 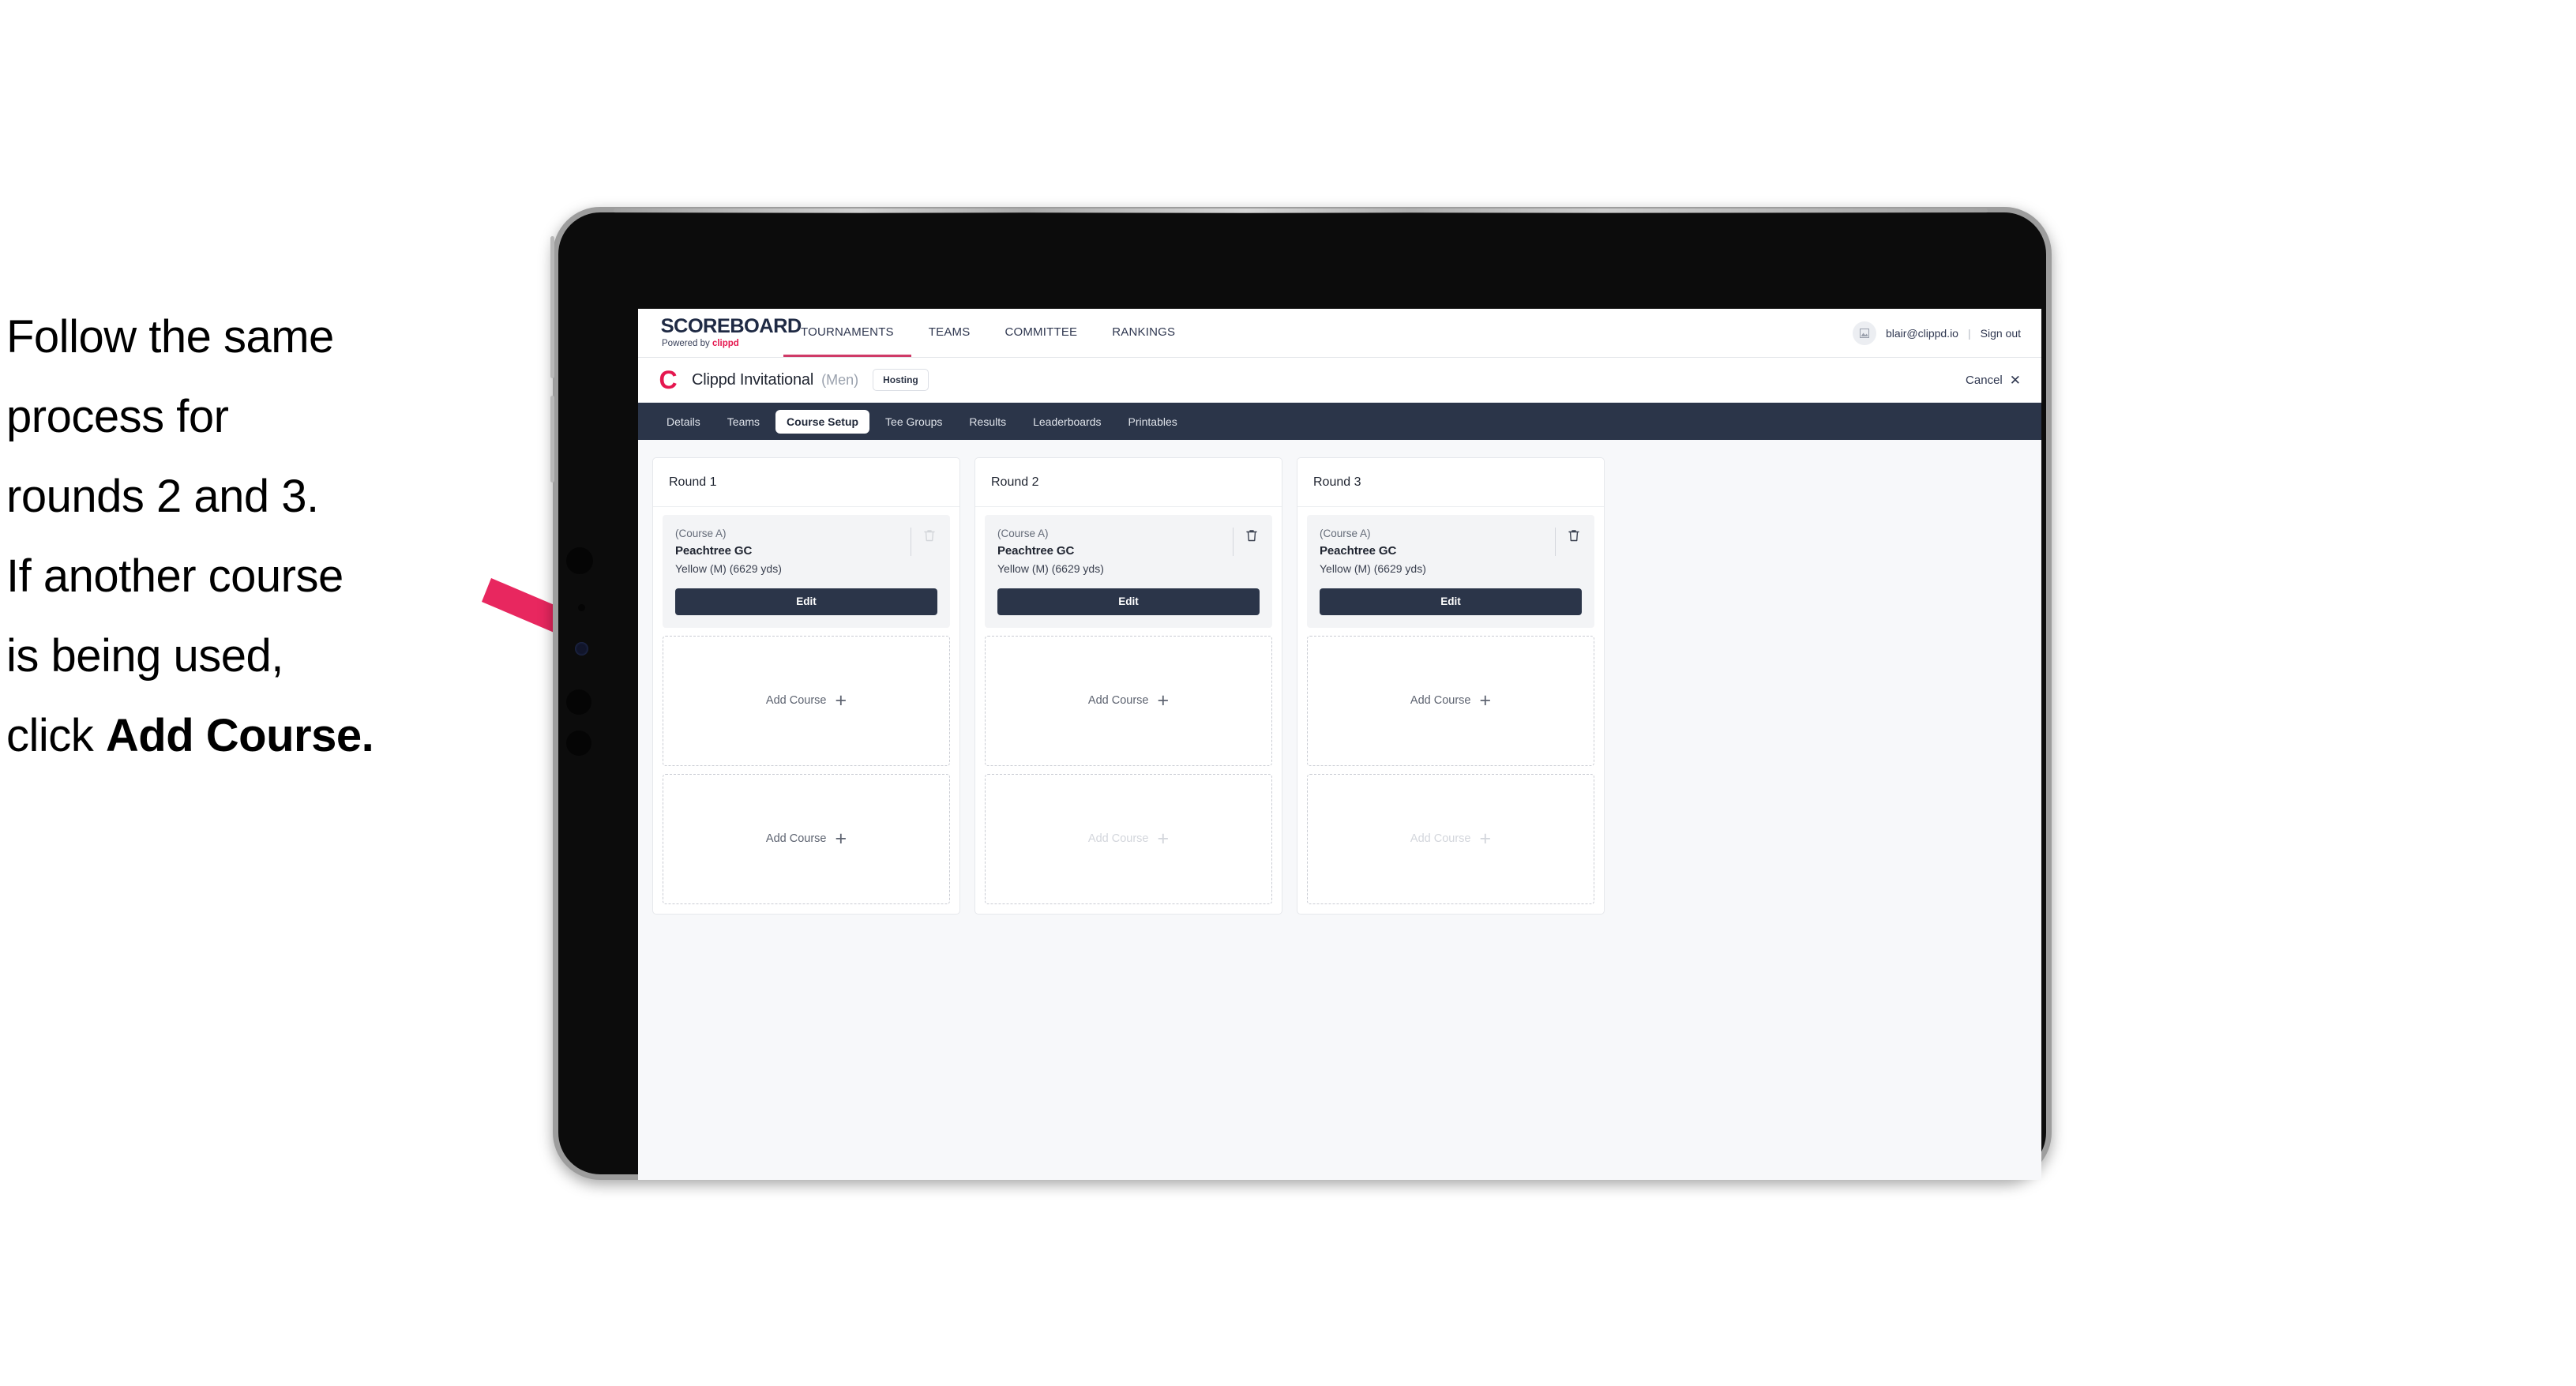 I want to click on tab-leaderboards: Leaderboards, so click(x=1067, y=422).